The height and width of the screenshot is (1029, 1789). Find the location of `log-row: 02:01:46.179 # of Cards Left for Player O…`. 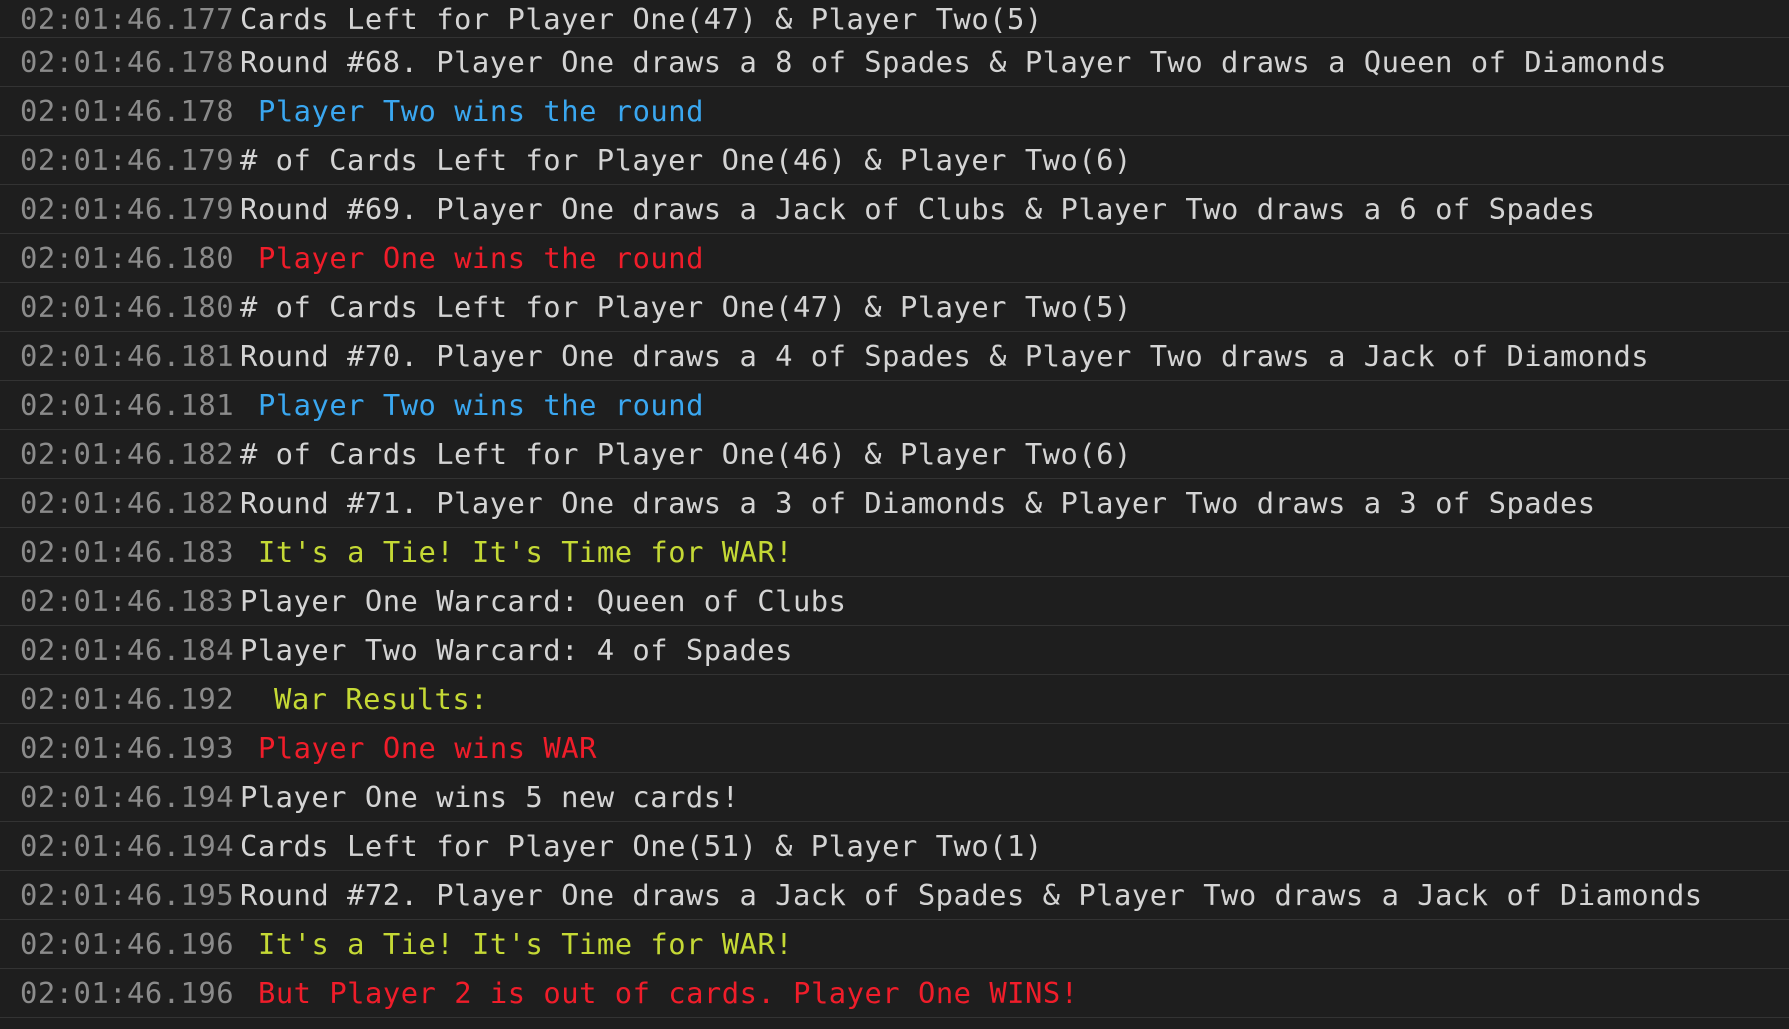

log-row: 02:01:46.179 # of Cards Left for Player O… is located at coordinates (894, 160).